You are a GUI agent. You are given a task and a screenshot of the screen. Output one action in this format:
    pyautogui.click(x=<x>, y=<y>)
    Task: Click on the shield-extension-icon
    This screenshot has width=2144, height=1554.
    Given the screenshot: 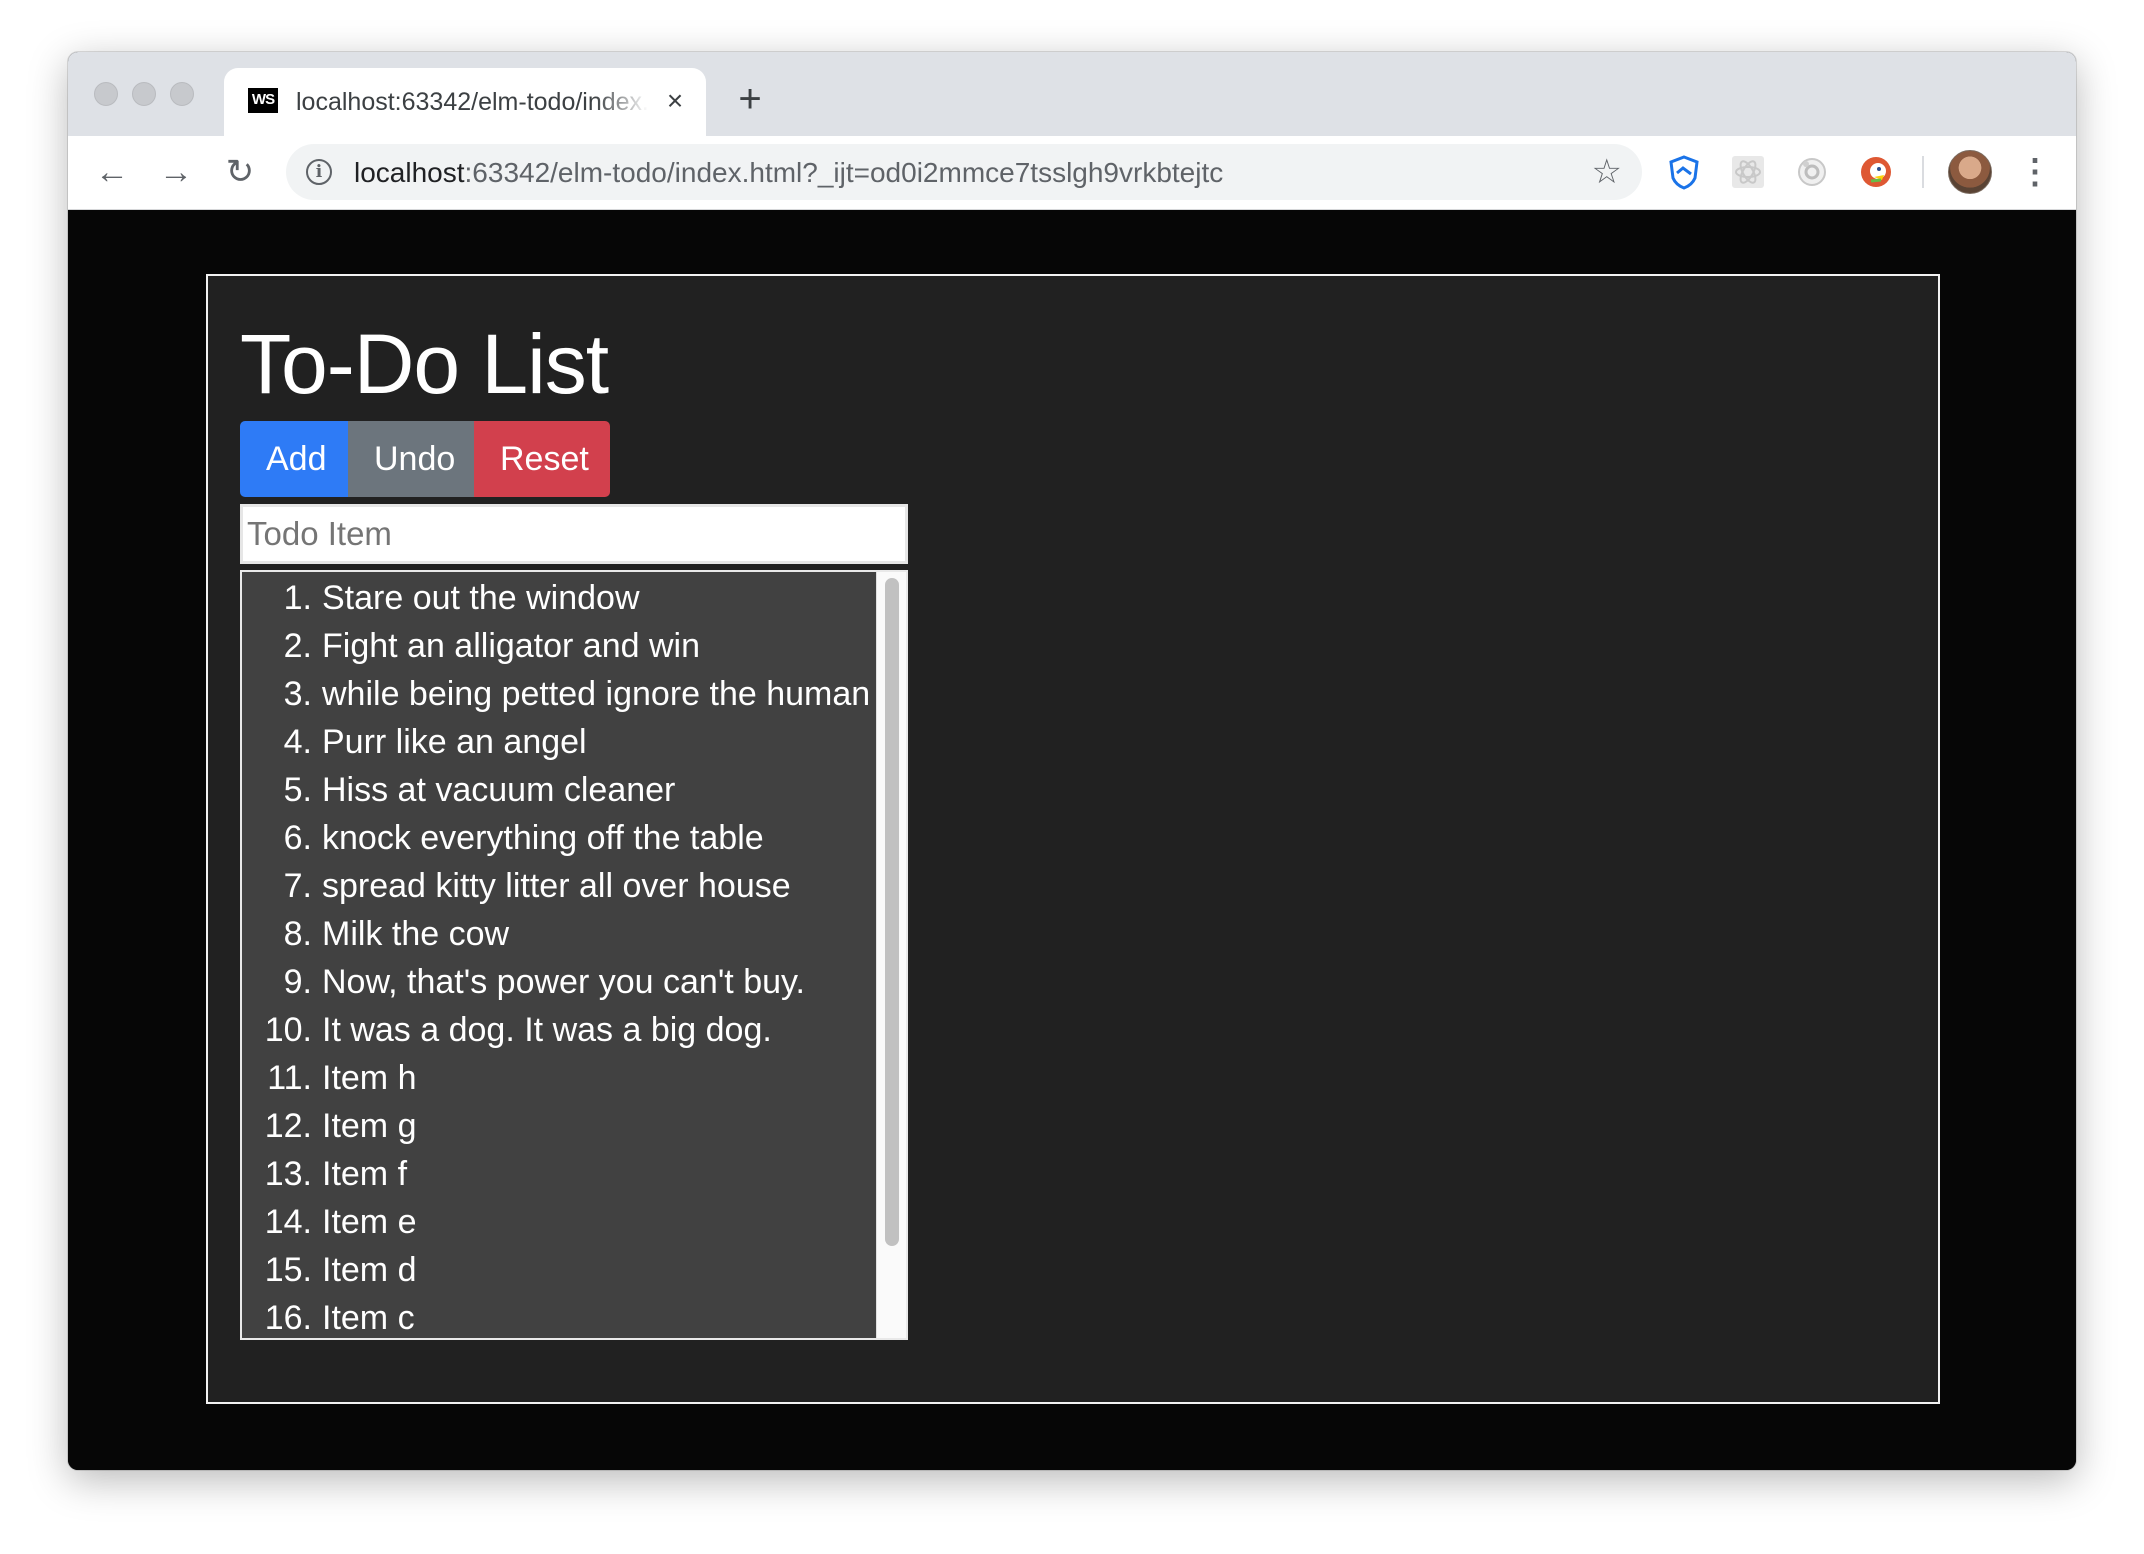 What is the action you would take?
    pyautogui.click(x=1684, y=172)
    